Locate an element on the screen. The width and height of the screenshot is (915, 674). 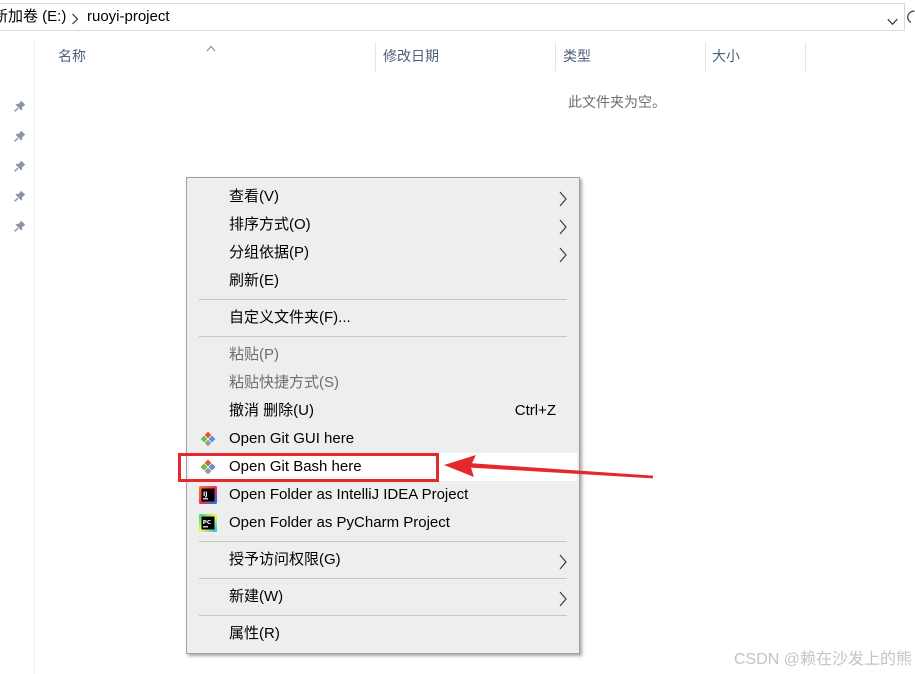
column-header-name: 名称 is located at coordinates (72, 56).